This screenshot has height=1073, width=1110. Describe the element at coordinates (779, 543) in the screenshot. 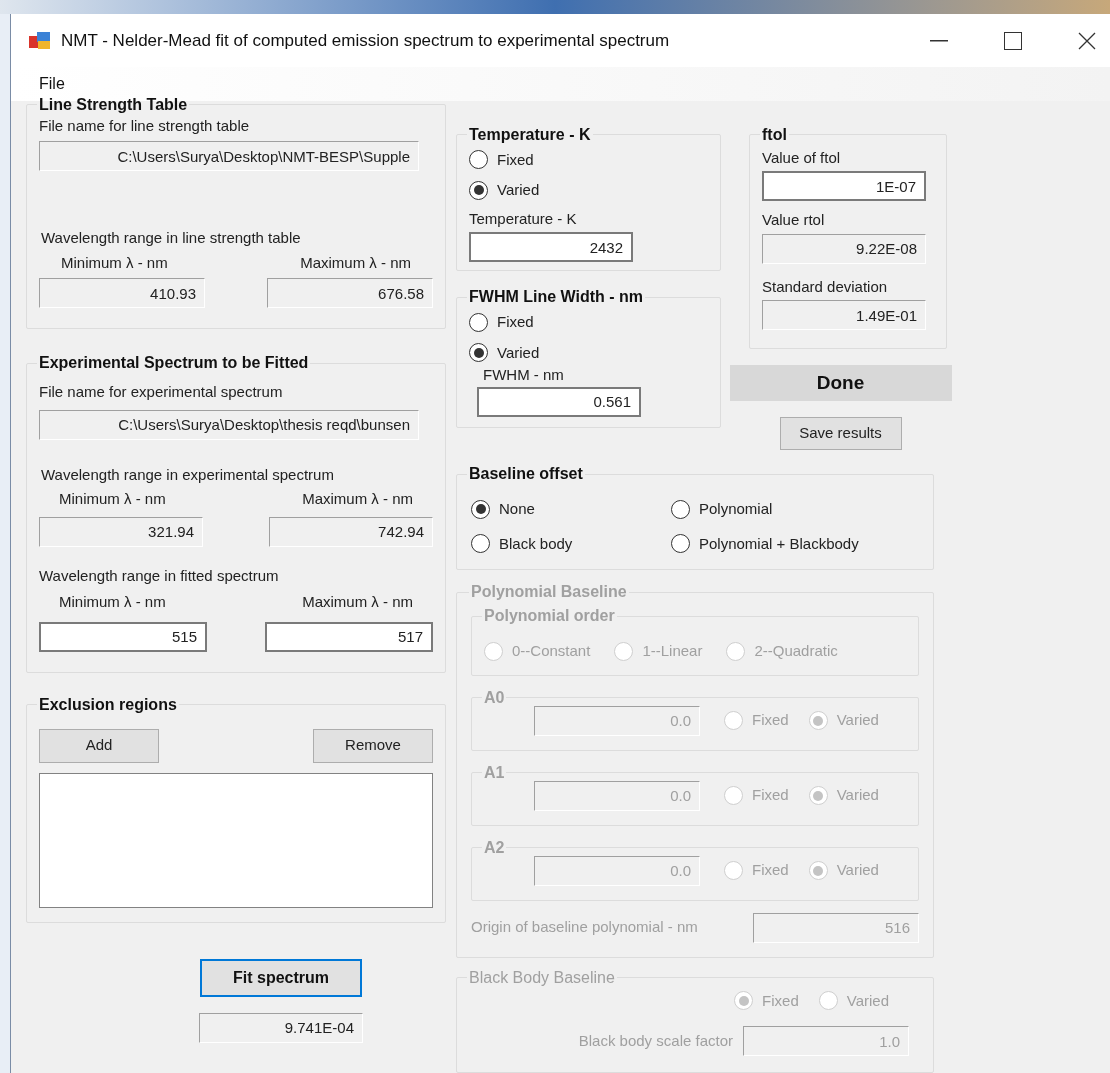

I see `radio-label: Polynomial + Blackbody` at that location.